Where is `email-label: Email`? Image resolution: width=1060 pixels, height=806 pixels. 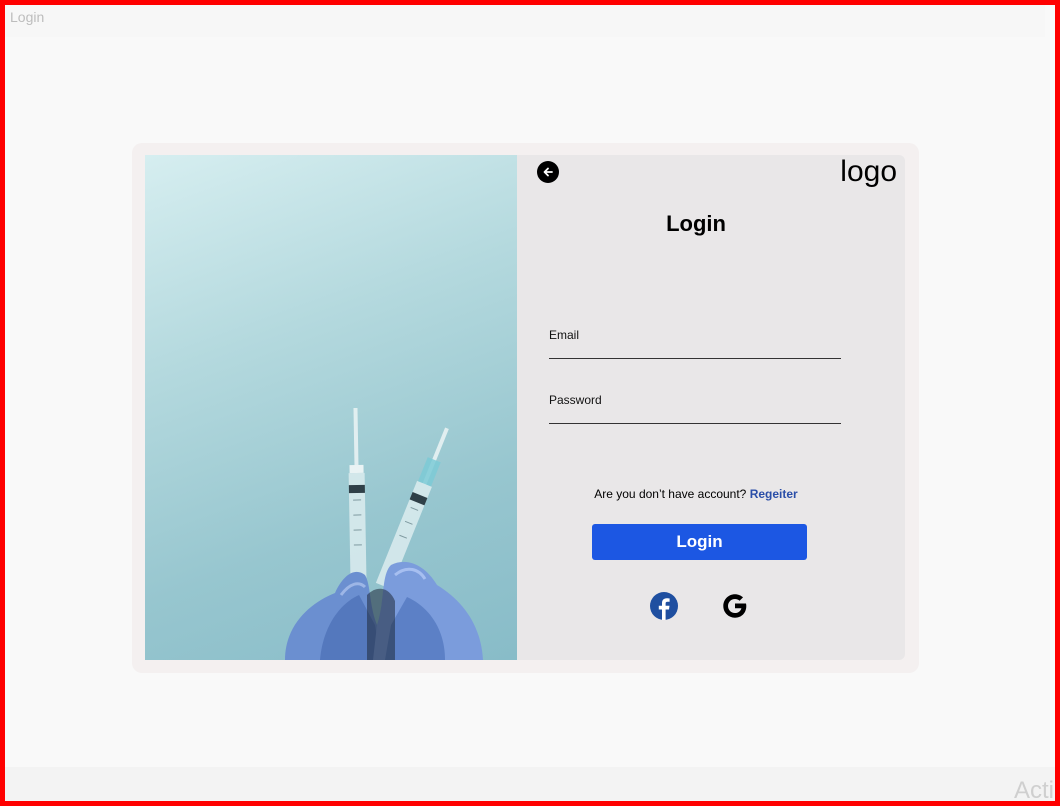
email-label: Email is located at coordinates (564, 335).